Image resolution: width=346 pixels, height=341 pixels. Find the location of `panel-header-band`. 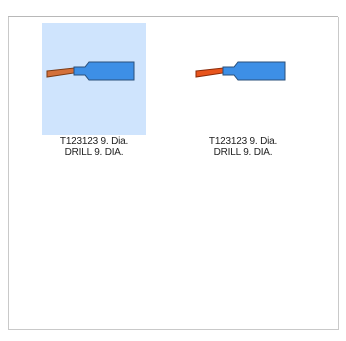

panel-header-band is located at coordinates (173, 8).